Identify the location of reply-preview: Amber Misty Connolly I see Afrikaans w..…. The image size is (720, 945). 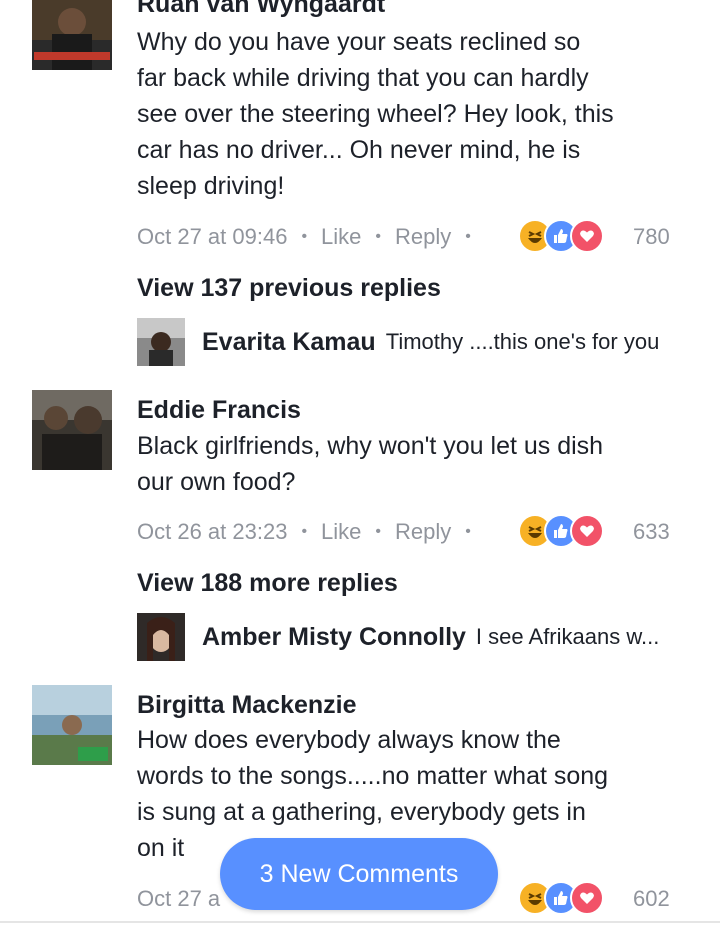
(398, 637).